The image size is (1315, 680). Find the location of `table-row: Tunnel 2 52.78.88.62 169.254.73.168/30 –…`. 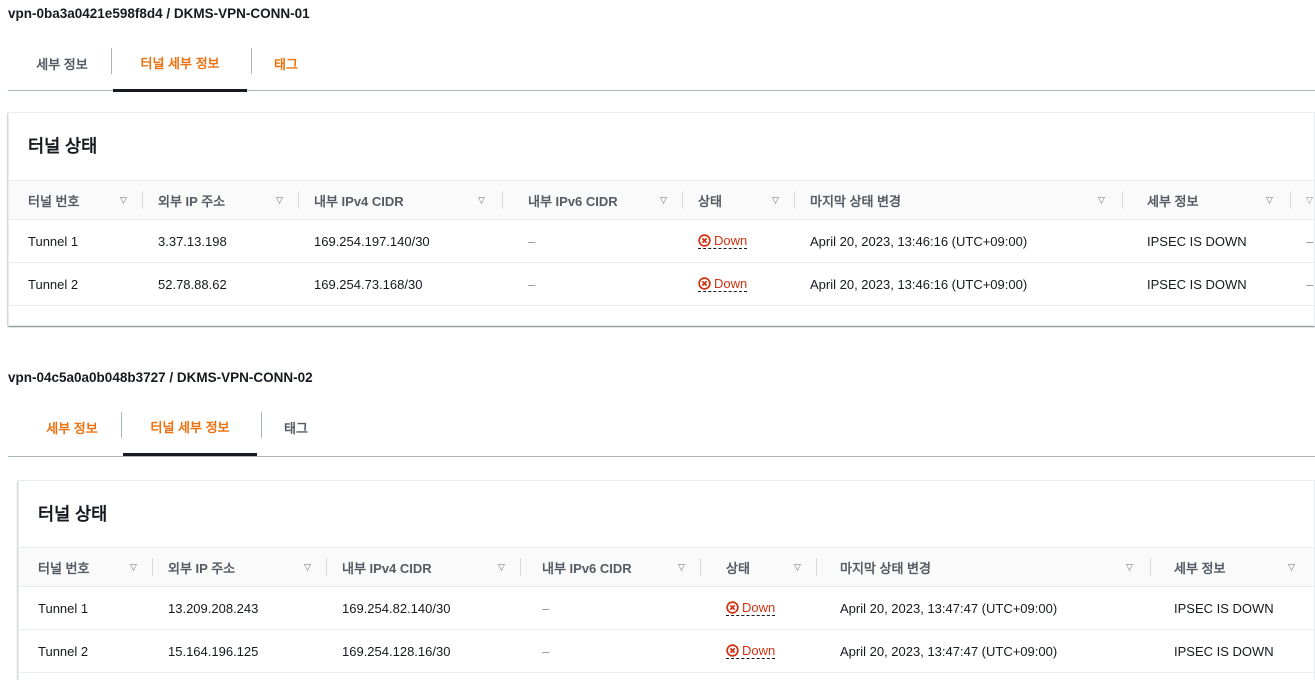

table-row: Tunnel 2 52.78.88.62 169.254.73.168/30 –… is located at coordinates (661, 284).